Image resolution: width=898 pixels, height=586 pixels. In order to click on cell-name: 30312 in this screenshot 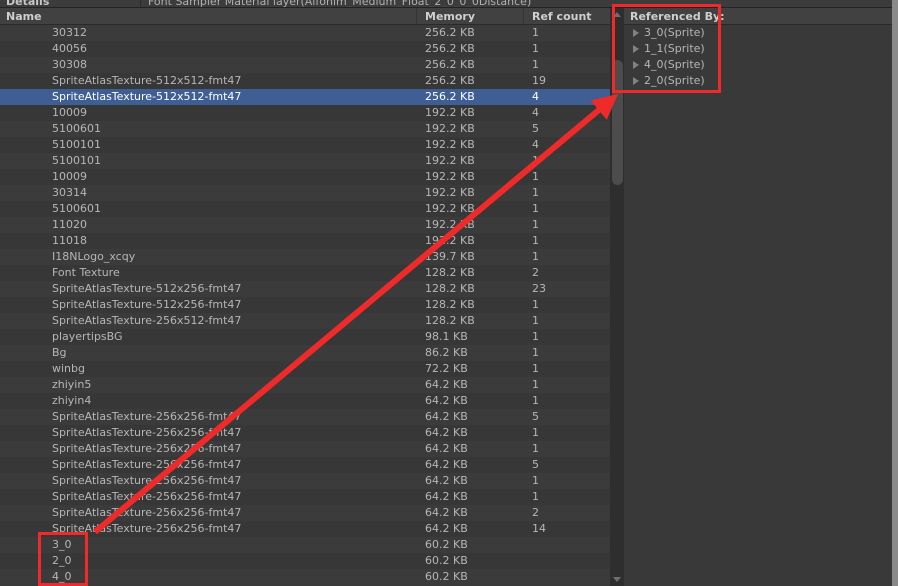, I will do `click(69, 32)`.